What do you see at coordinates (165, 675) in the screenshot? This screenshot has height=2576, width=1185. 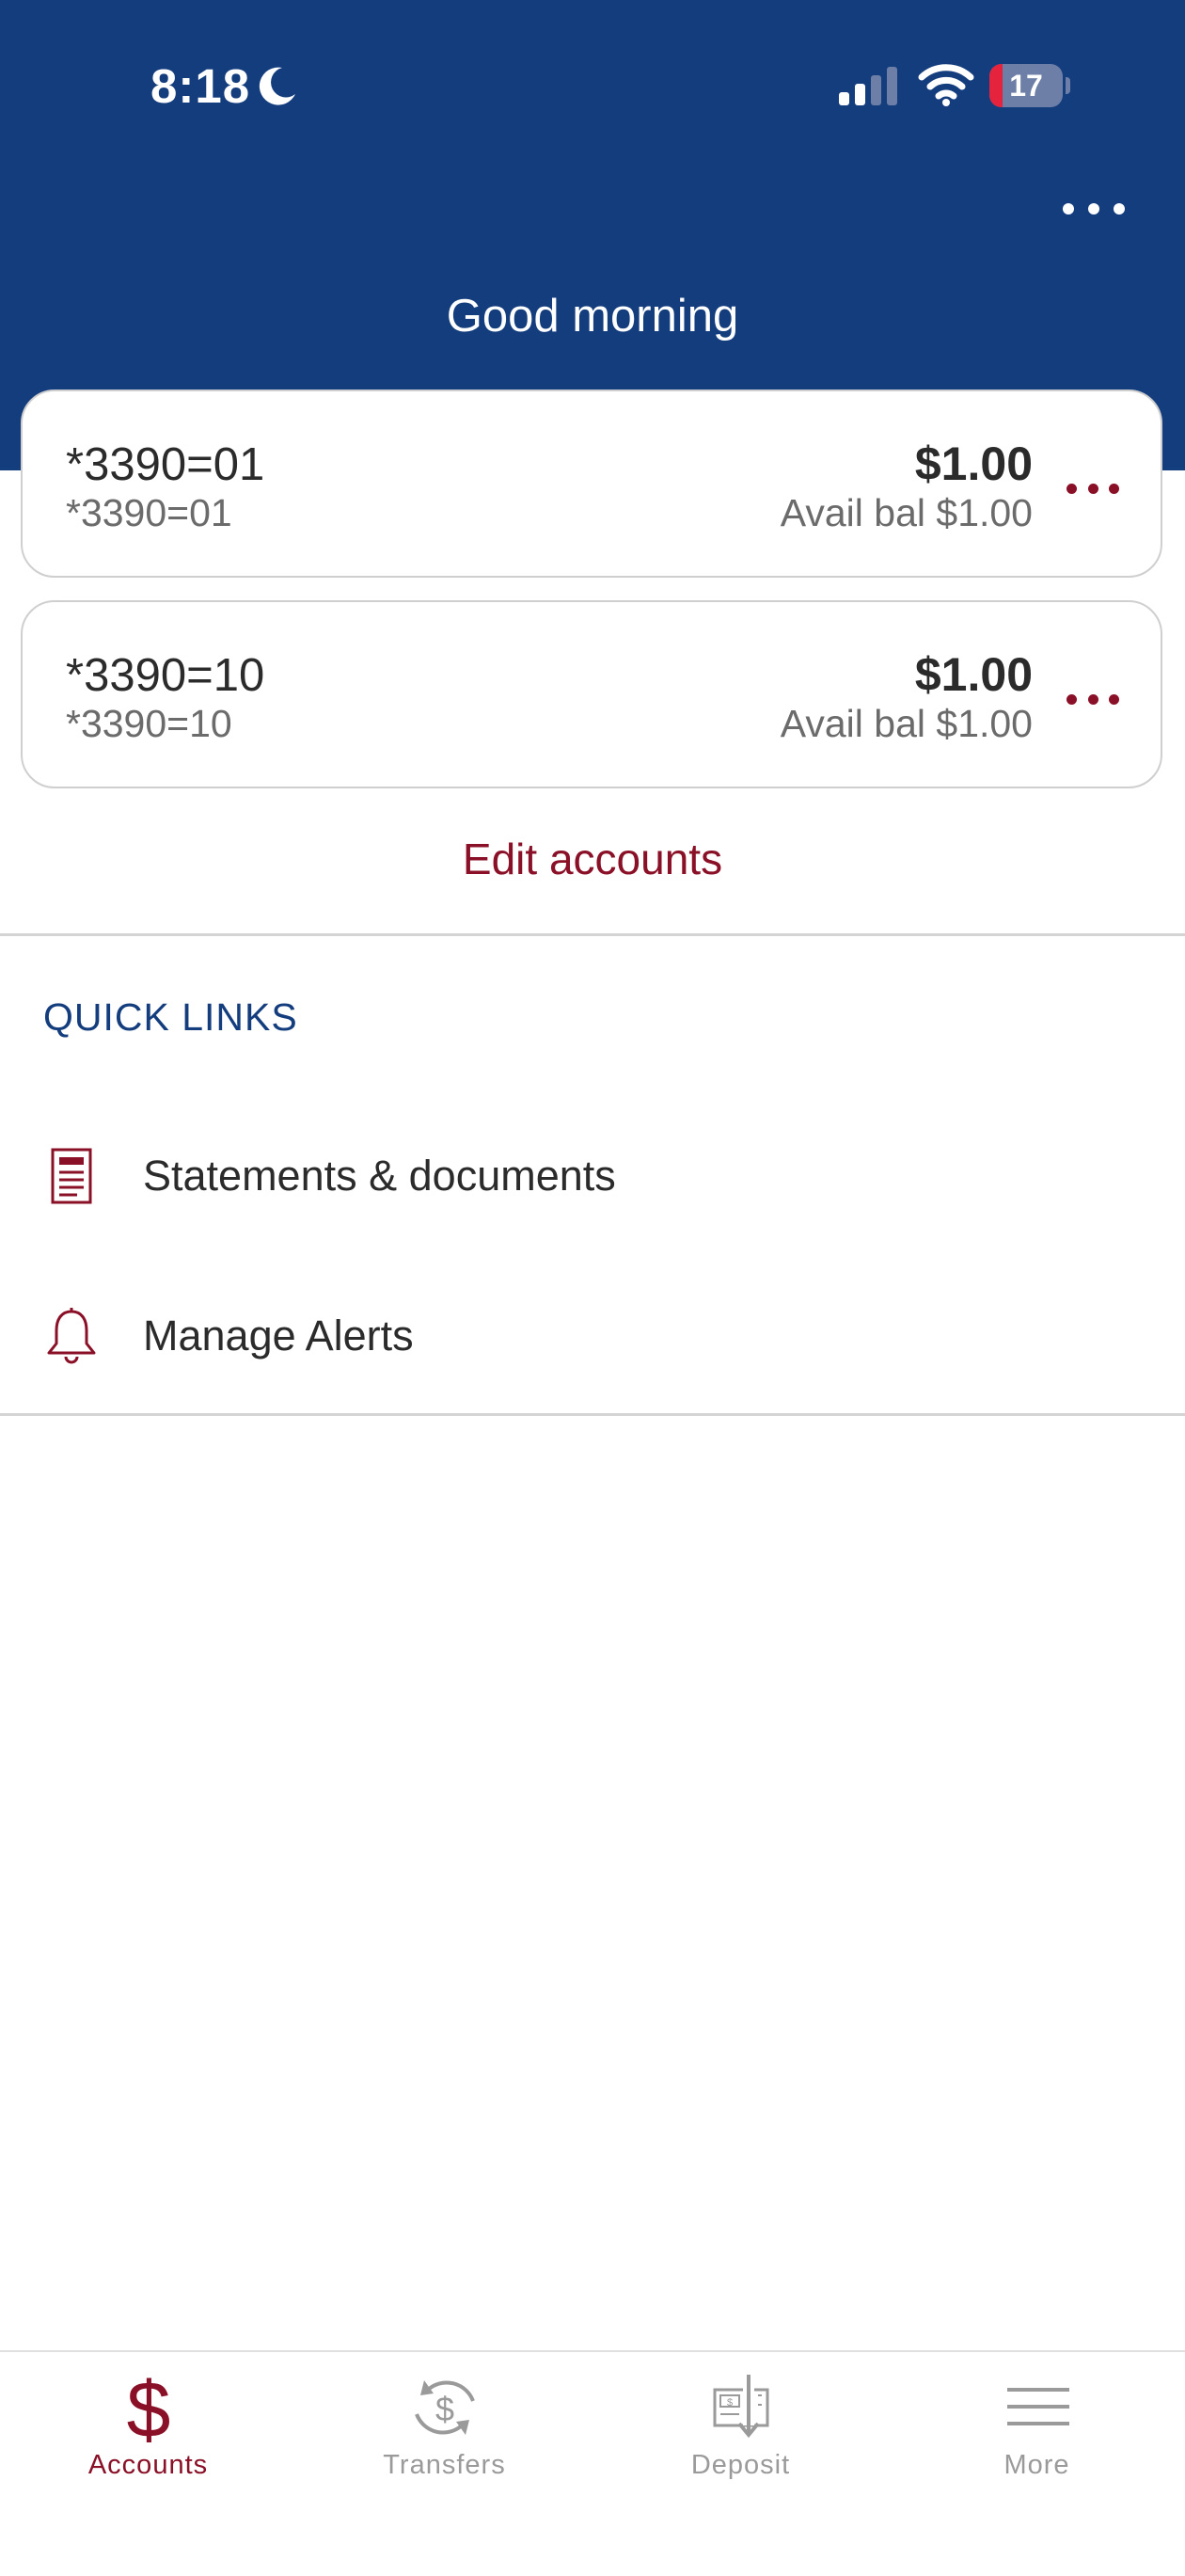 I see `account-name: *3390=10` at bounding box center [165, 675].